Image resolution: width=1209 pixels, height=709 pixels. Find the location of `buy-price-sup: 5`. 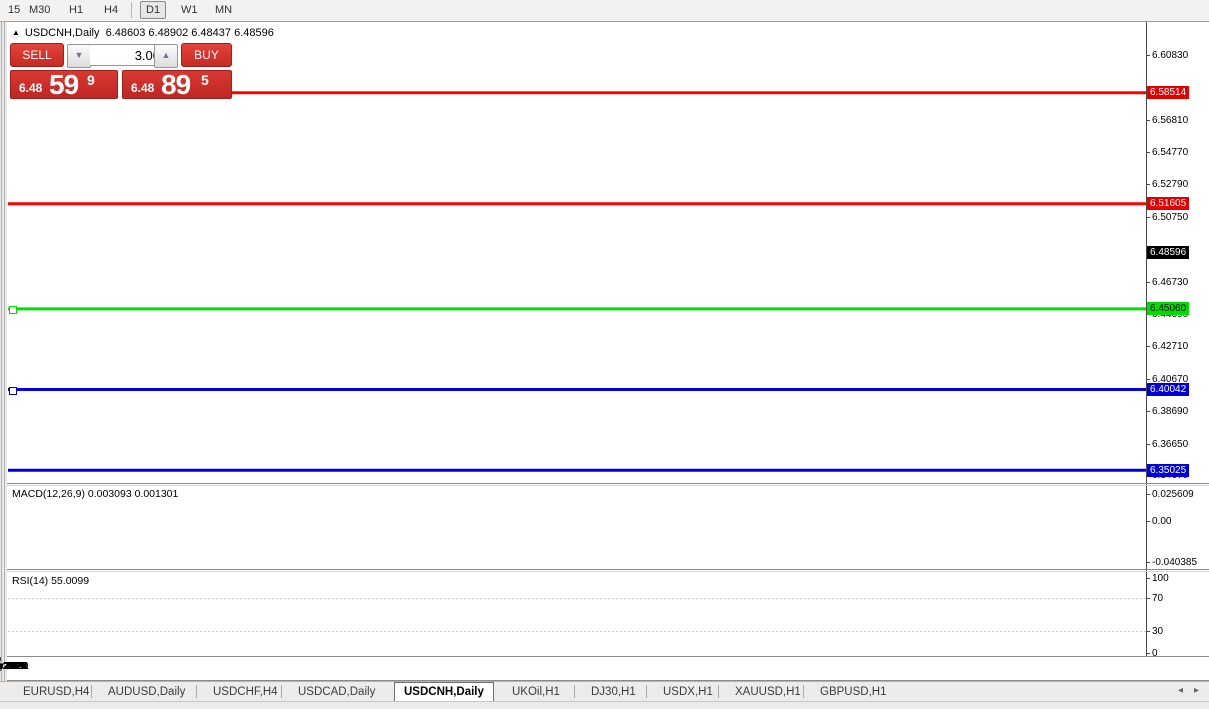

buy-price-sup: 5 is located at coordinates (205, 80).